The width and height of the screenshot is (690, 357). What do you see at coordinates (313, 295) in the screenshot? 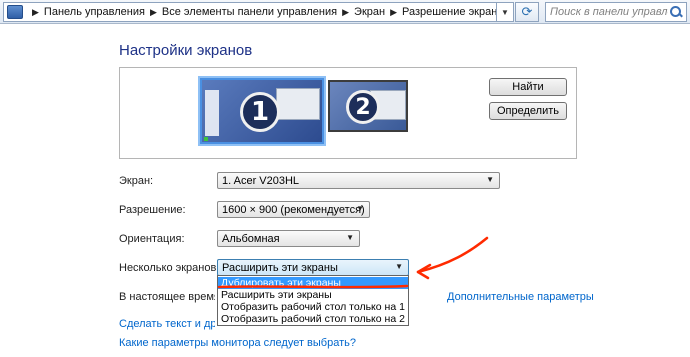
I see `option-extend: Расширить эти экраны` at bounding box center [313, 295].